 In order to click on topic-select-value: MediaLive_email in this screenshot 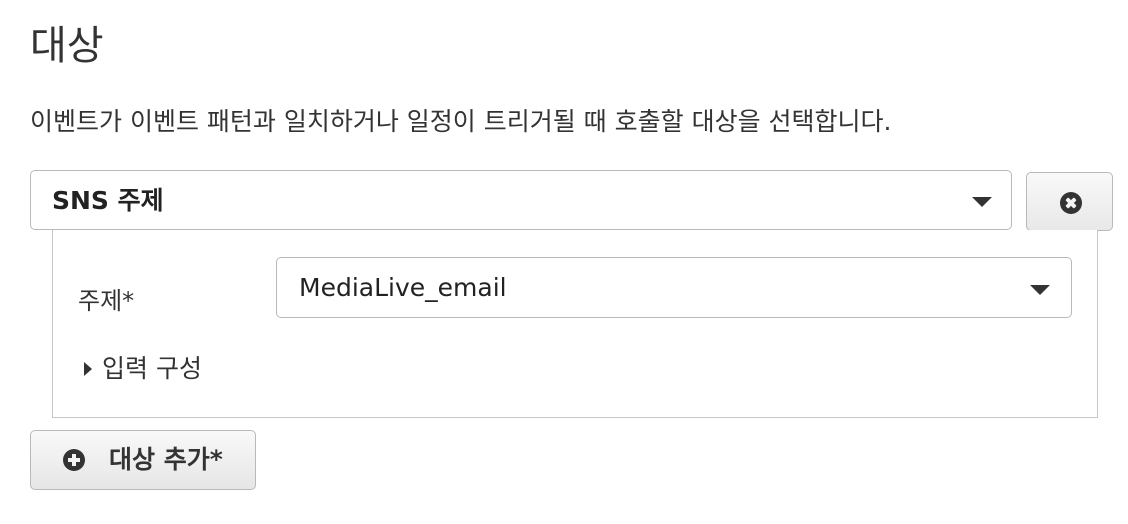, I will do `click(403, 287)`.